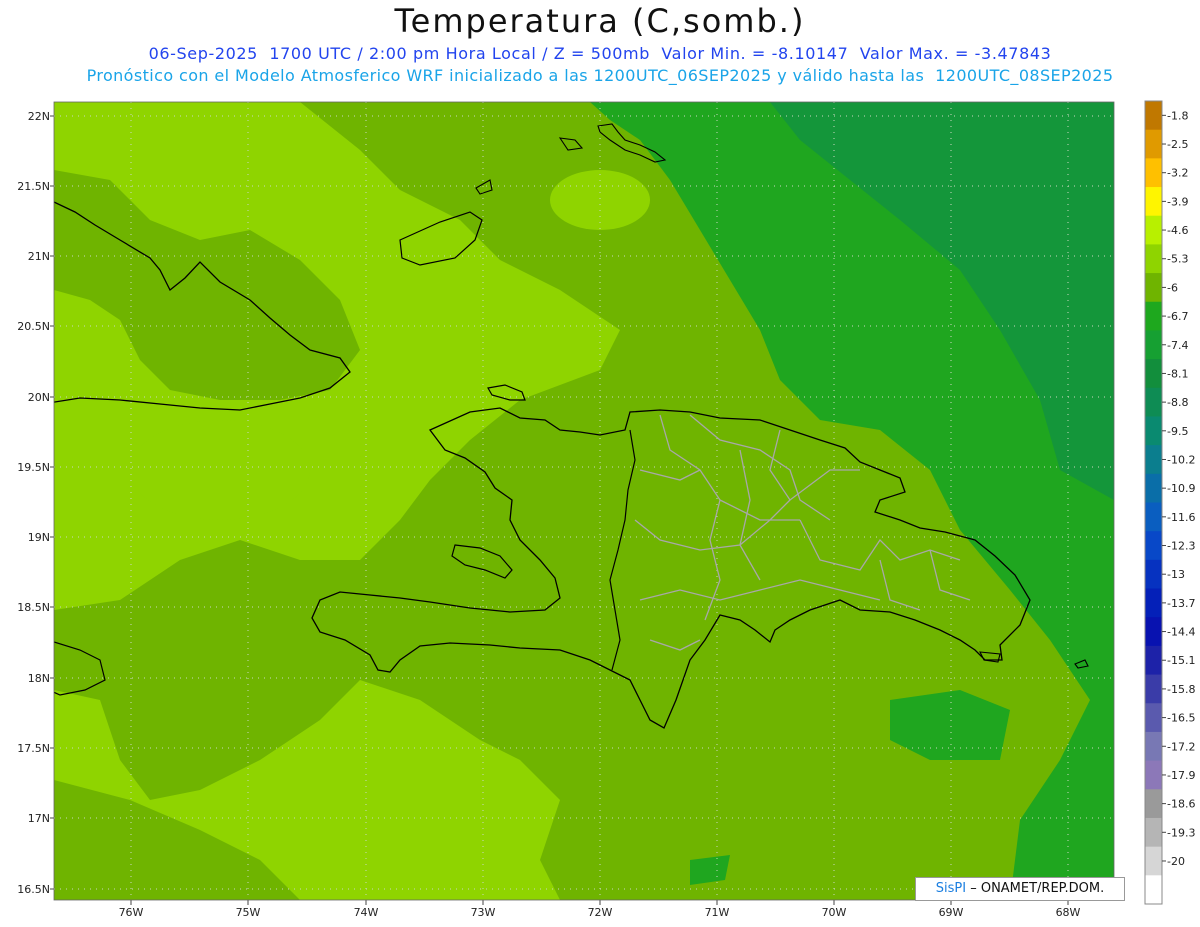 This screenshot has width=1200, height=927. I want to click on credit-box: SisPI – ONAMET/REP.DOM., so click(1020, 889).